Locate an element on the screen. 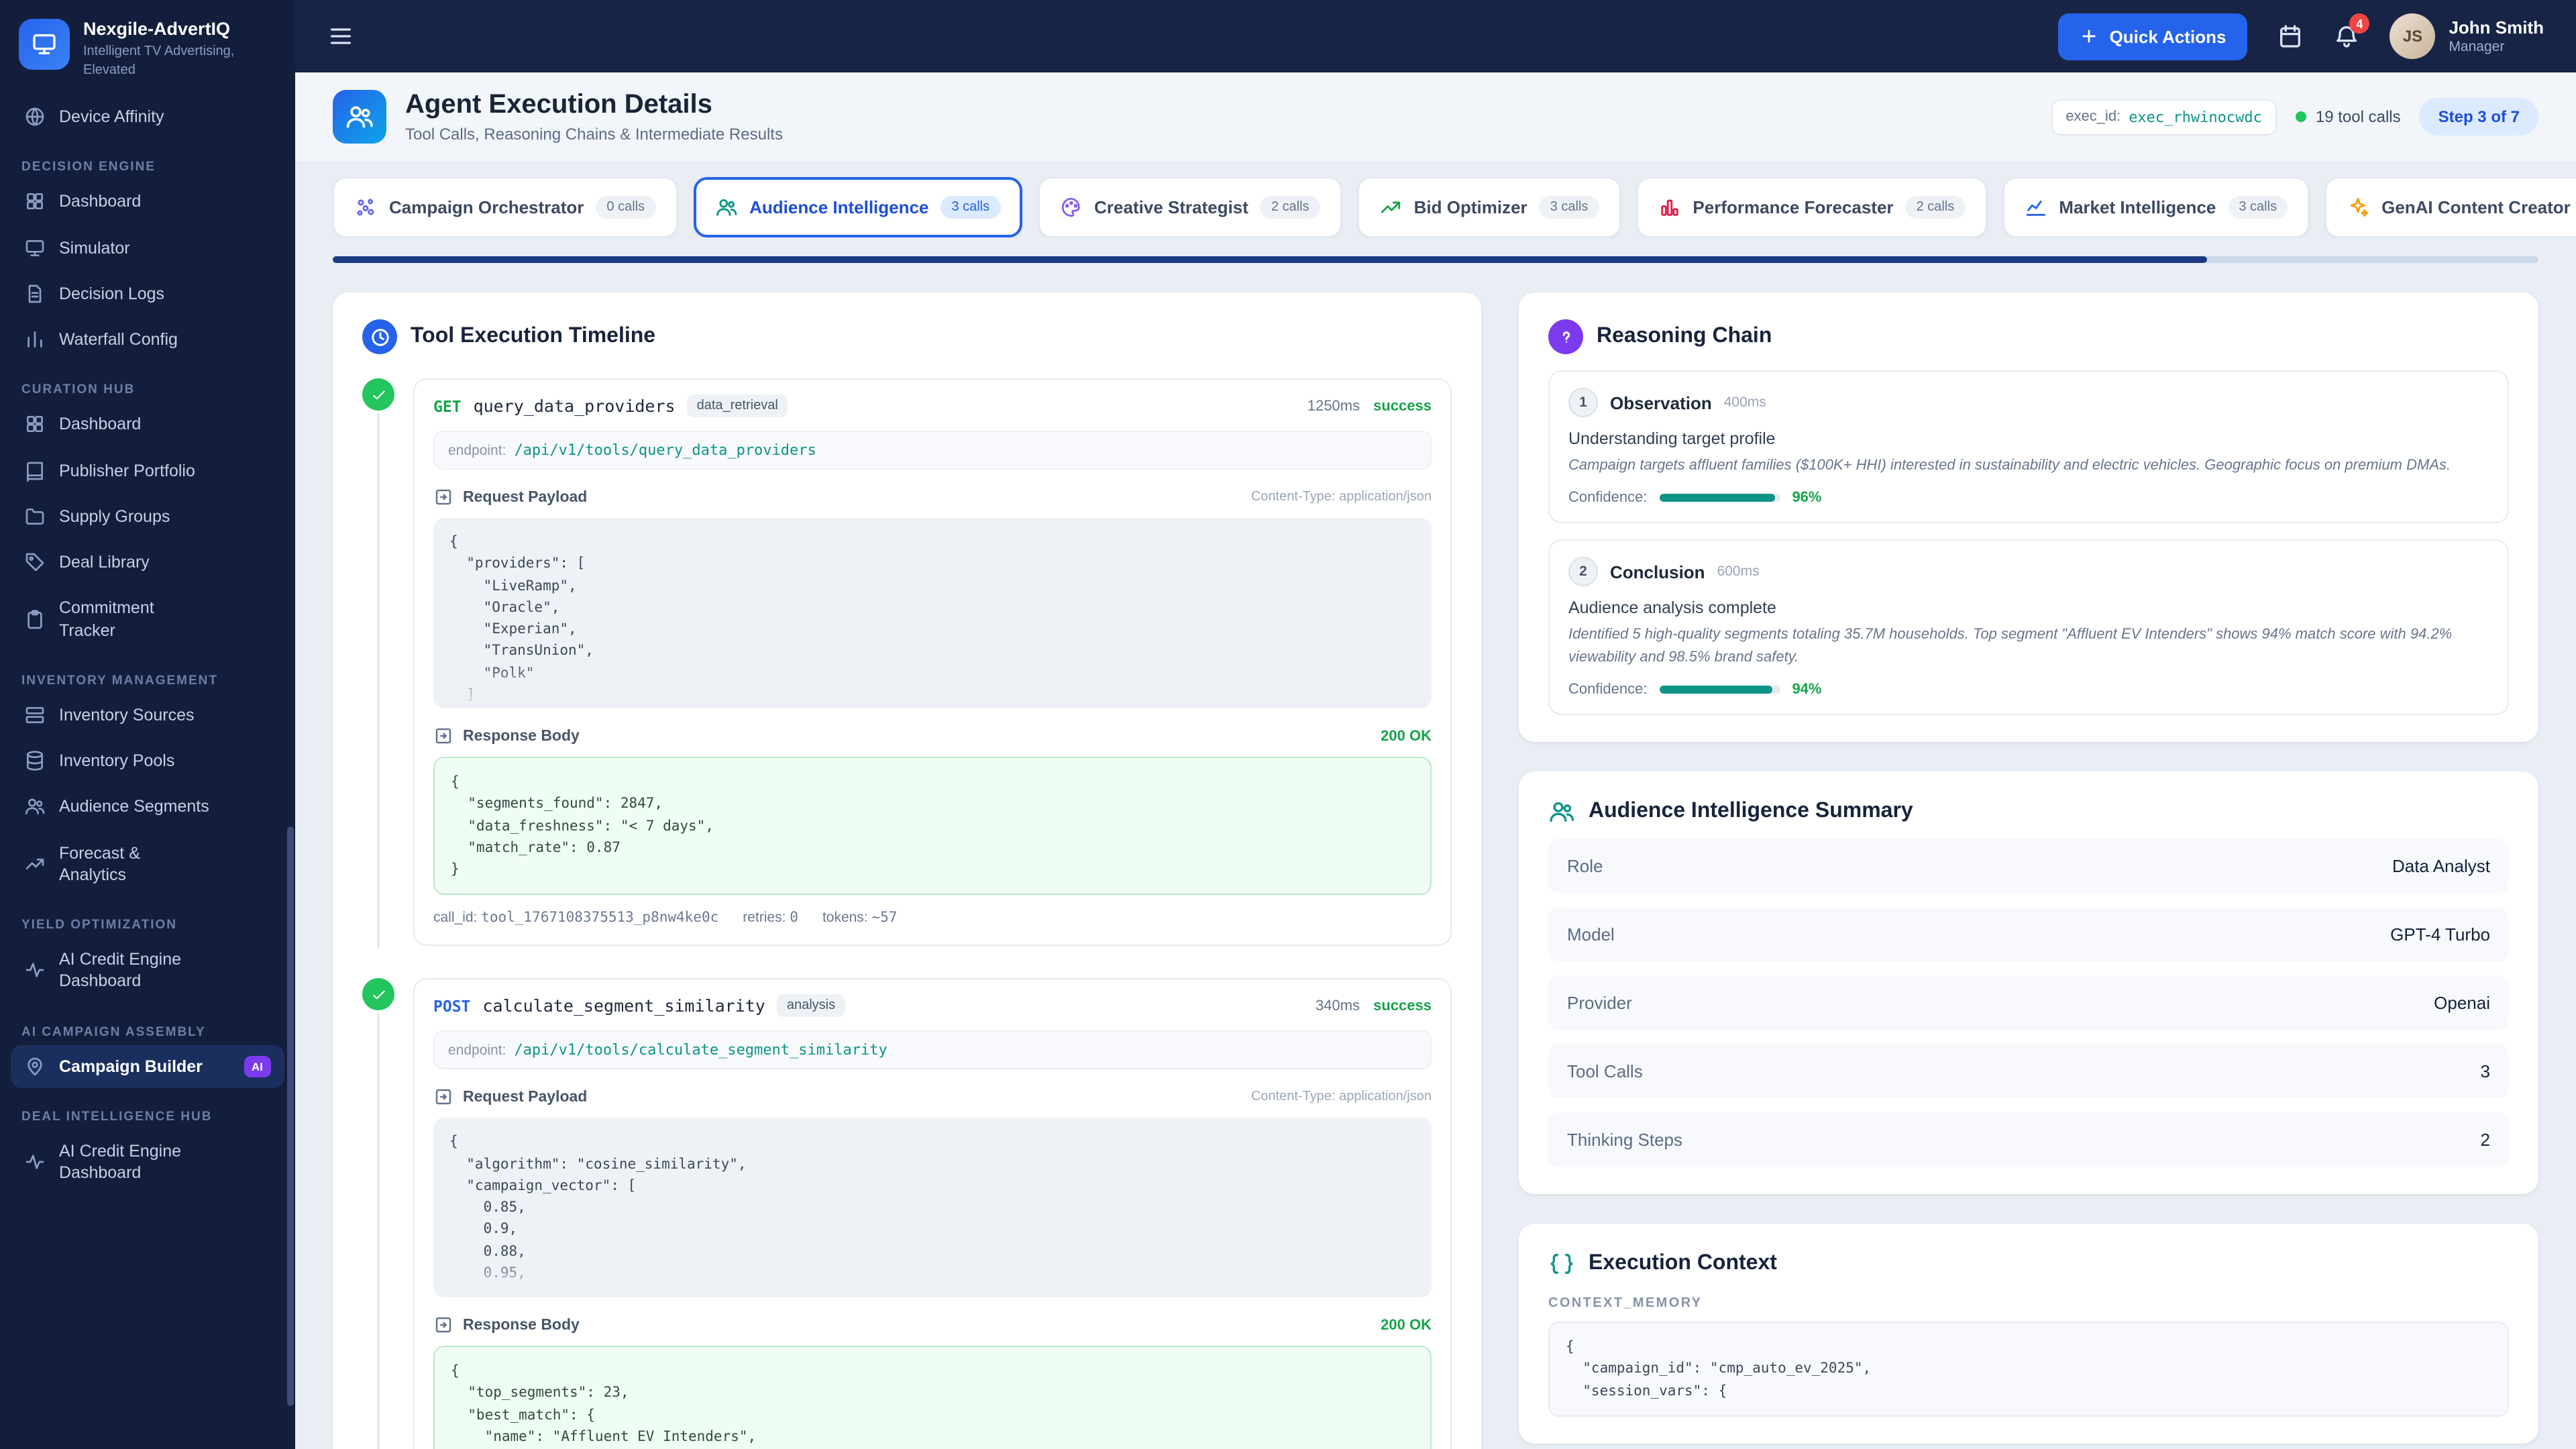 The image size is (2576, 1449). user-menu: JS John Smith Manager is located at coordinates (2467, 36).